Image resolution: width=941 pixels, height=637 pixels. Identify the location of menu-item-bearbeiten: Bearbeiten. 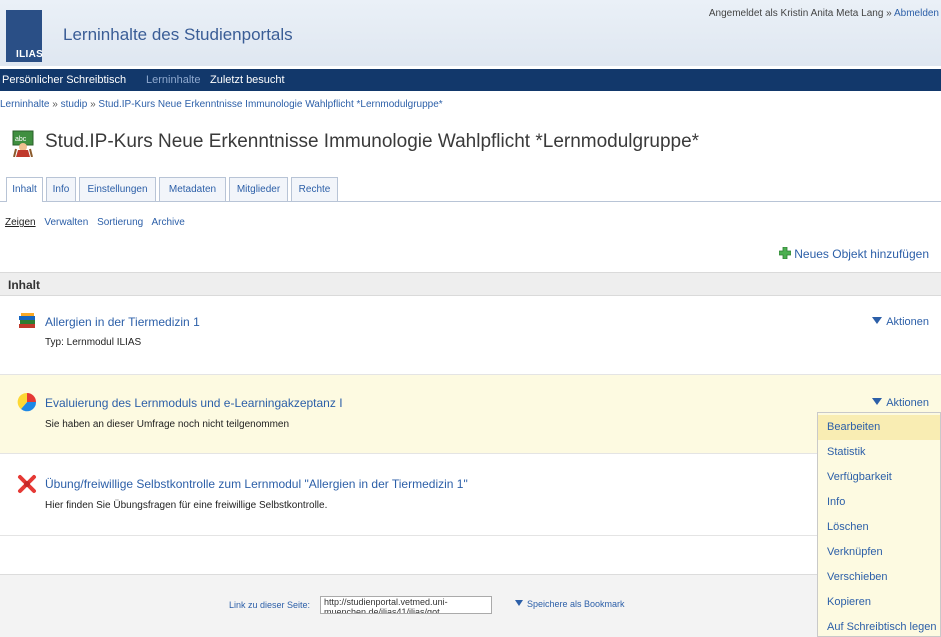
(879, 427).